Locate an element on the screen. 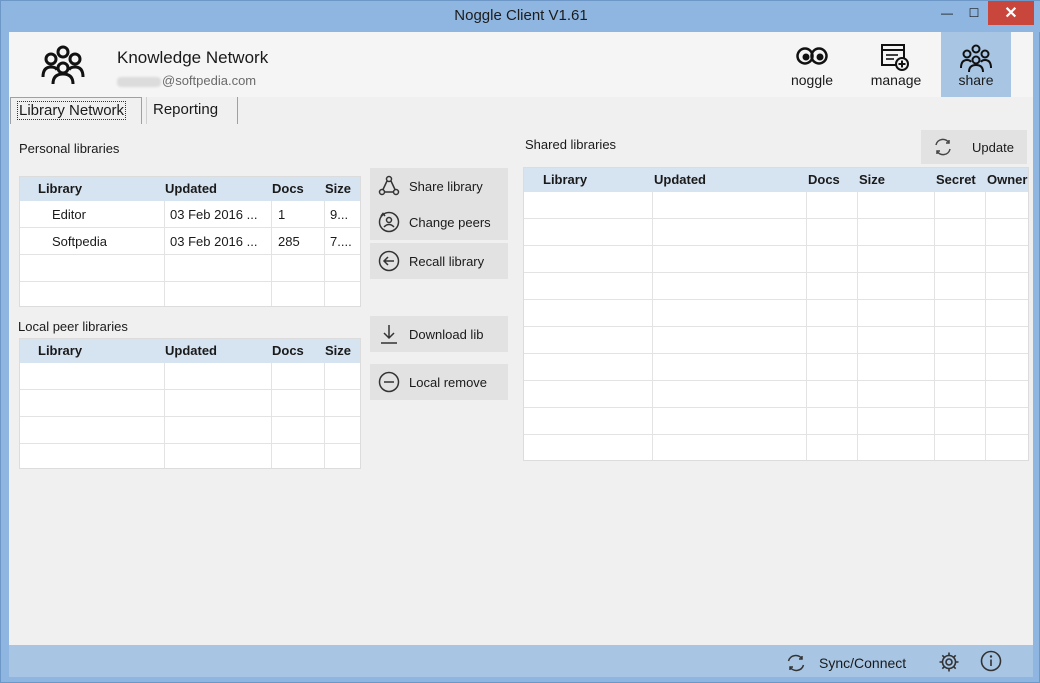 Image resolution: width=1040 pixels, height=683 pixels. nav-noggle: noggle is located at coordinates (812, 64).